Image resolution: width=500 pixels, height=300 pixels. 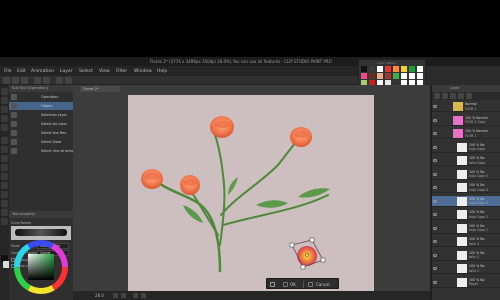 I want to click on layer-row: 100 % Normal FLOR 1 Copy, so click(x=466, y=120).